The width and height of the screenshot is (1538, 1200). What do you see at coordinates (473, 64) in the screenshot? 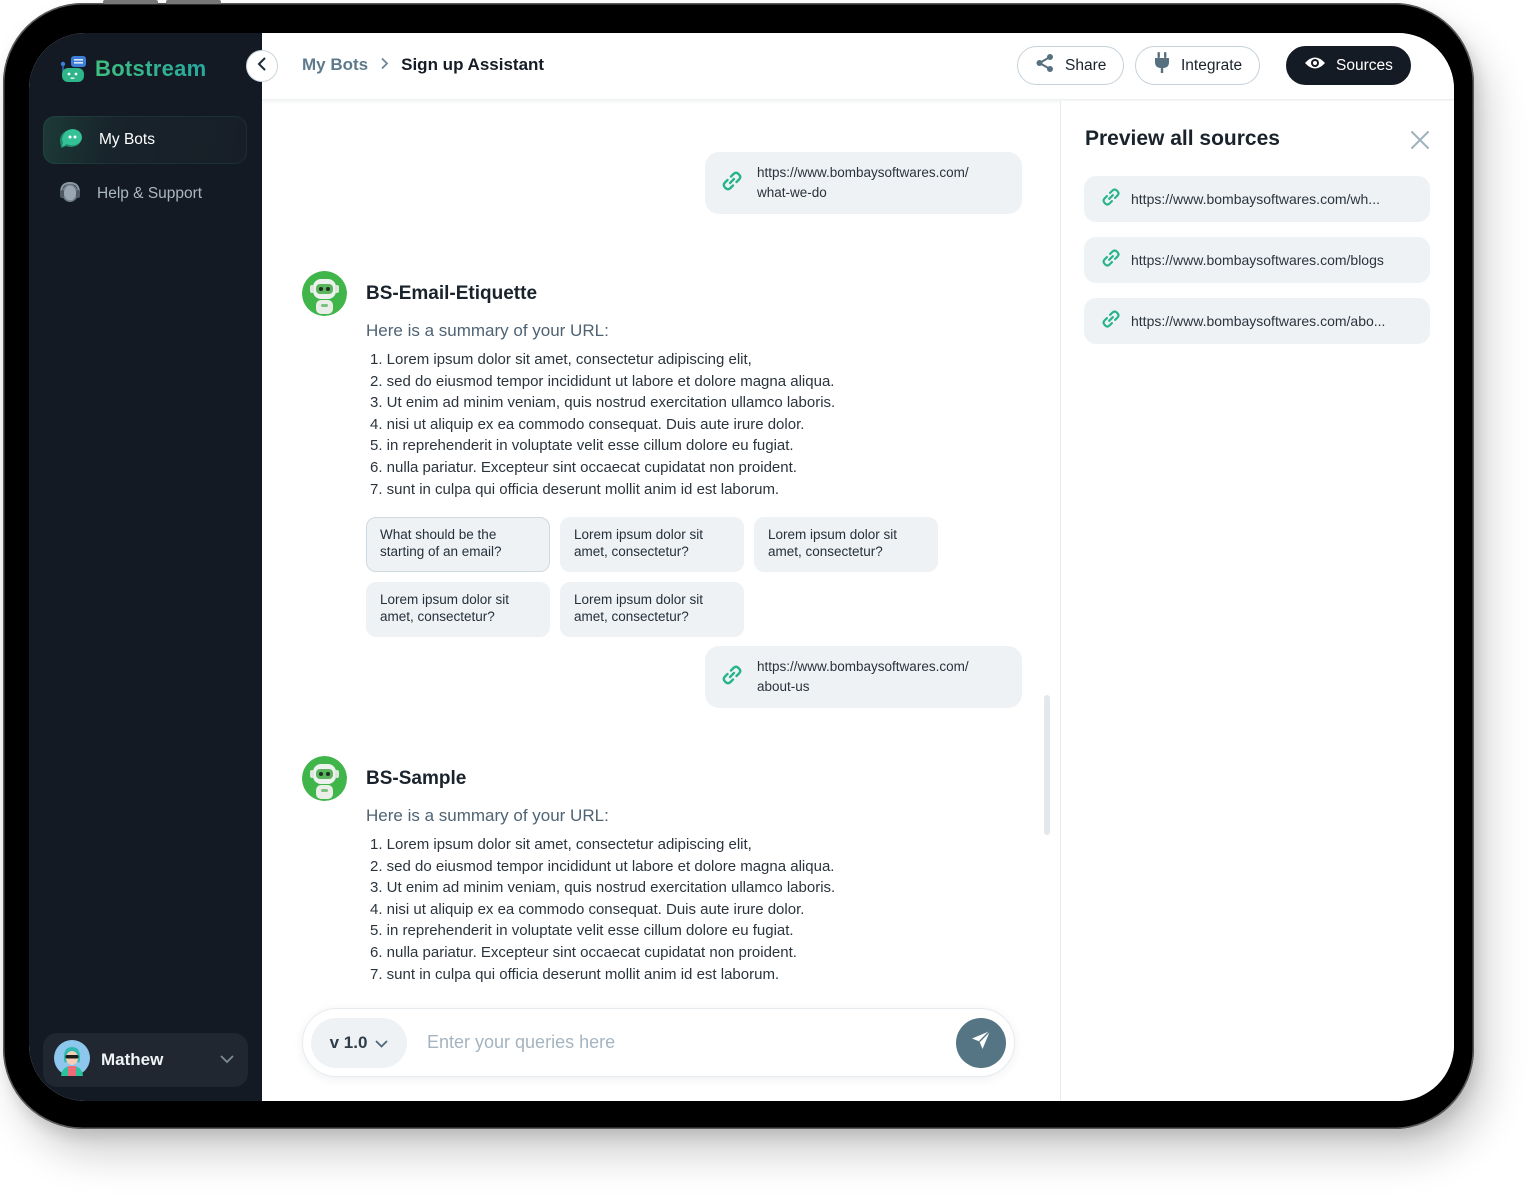
I see `breadcrumb-current-page: Sign up Assistant` at bounding box center [473, 64].